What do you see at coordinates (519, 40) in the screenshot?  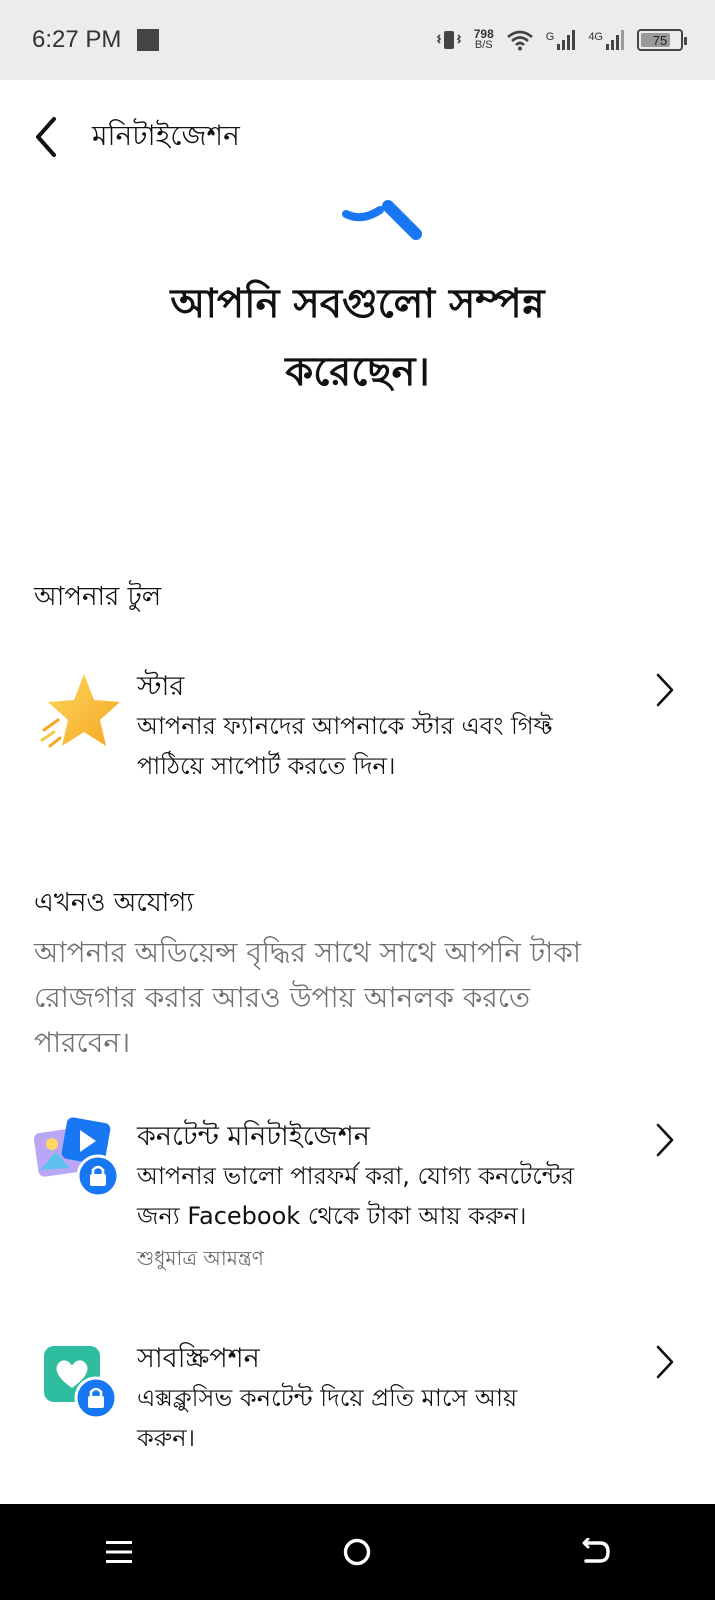 I see `wifi-icon` at bounding box center [519, 40].